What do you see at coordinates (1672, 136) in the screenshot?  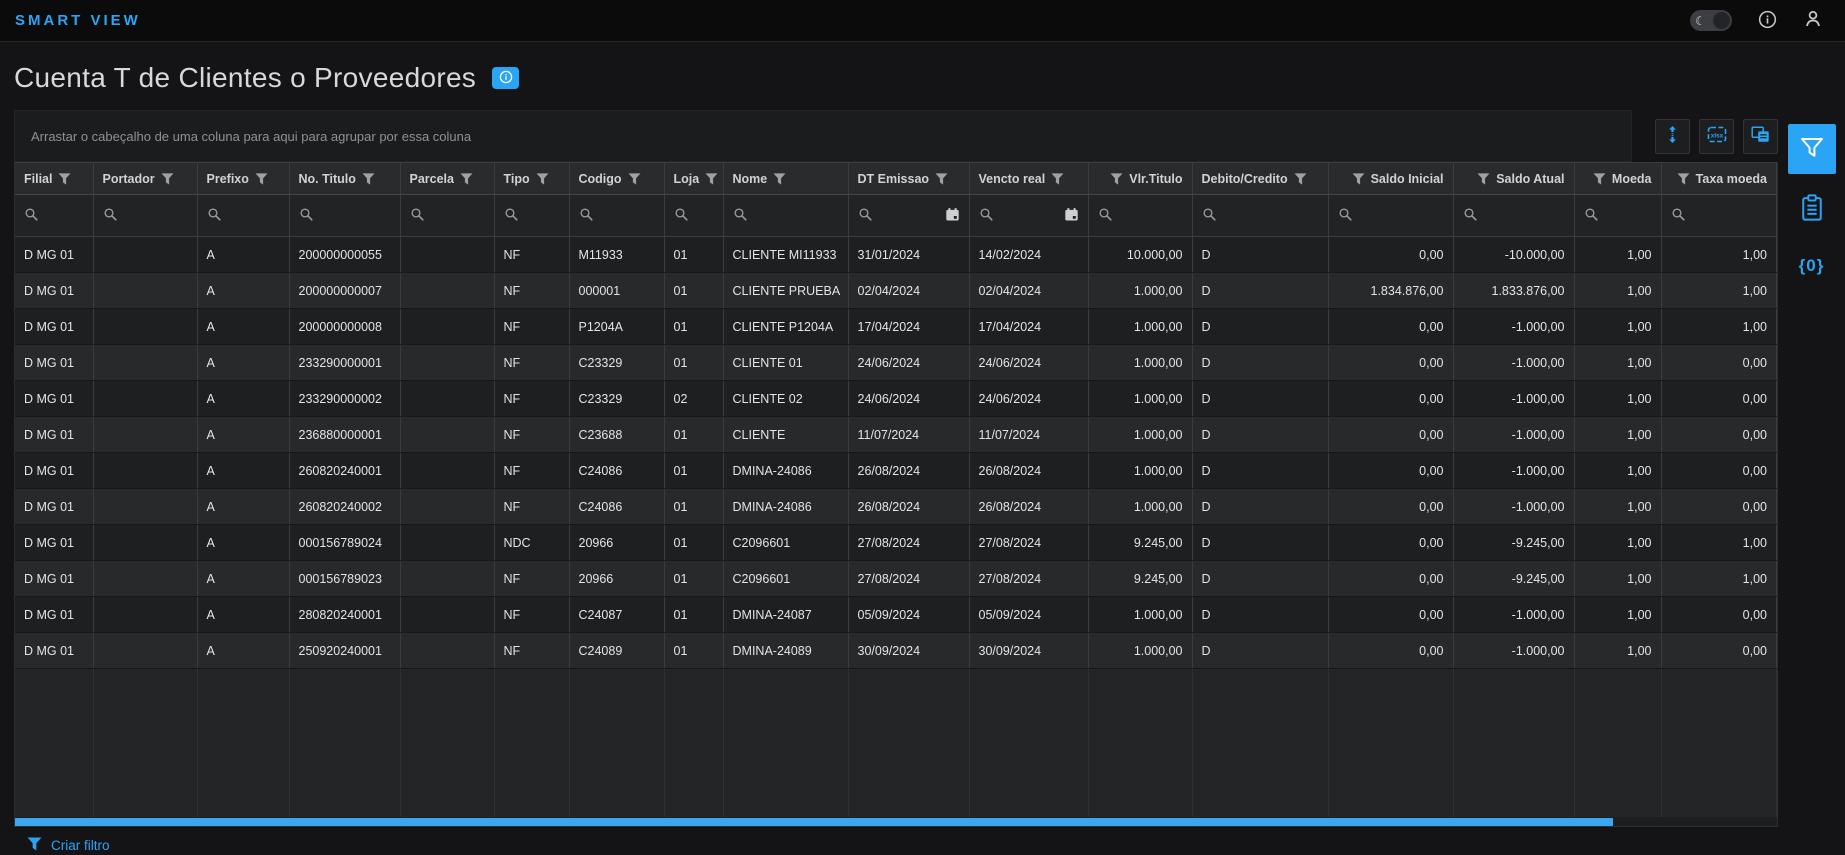 I see `row-expand-button` at bounding box center [1672, 136].